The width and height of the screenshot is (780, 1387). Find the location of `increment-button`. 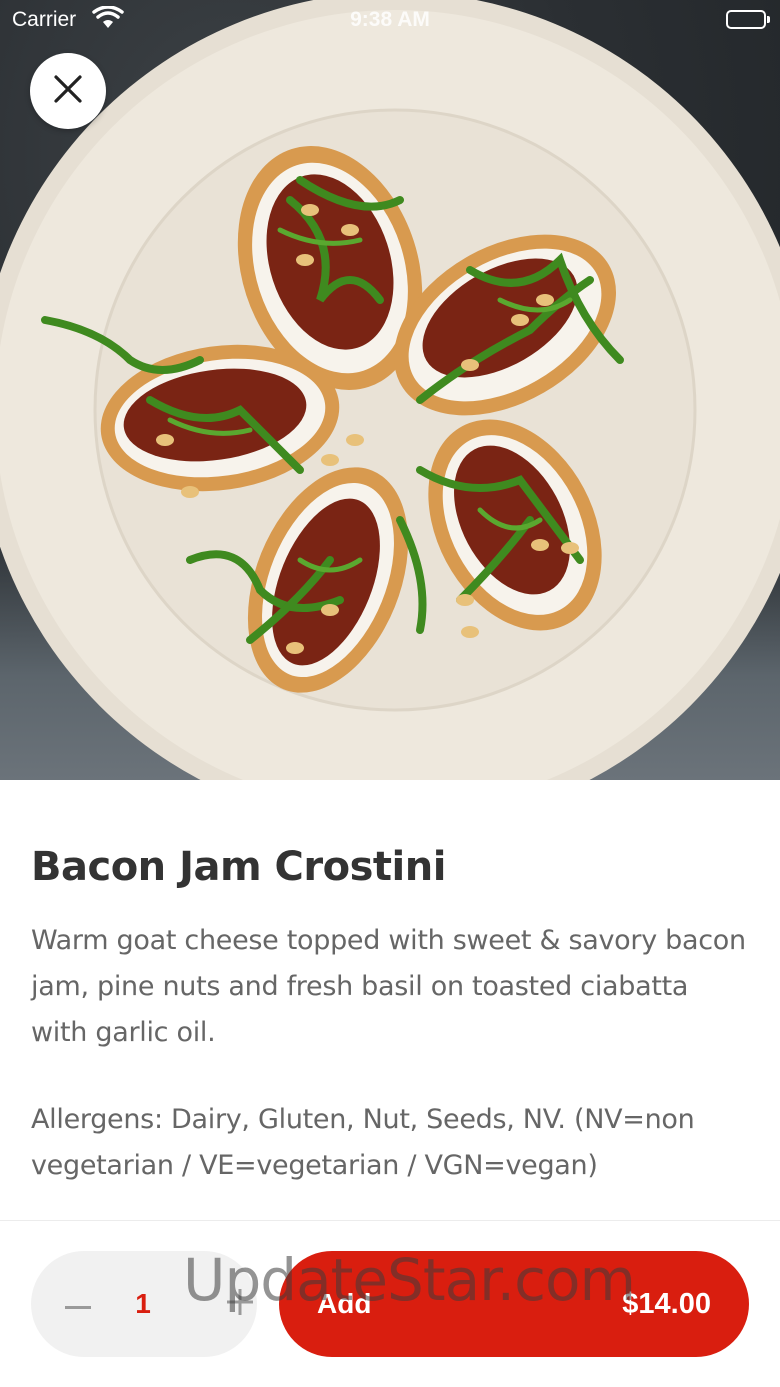

increment-button is located at coordinates (240, 1304).